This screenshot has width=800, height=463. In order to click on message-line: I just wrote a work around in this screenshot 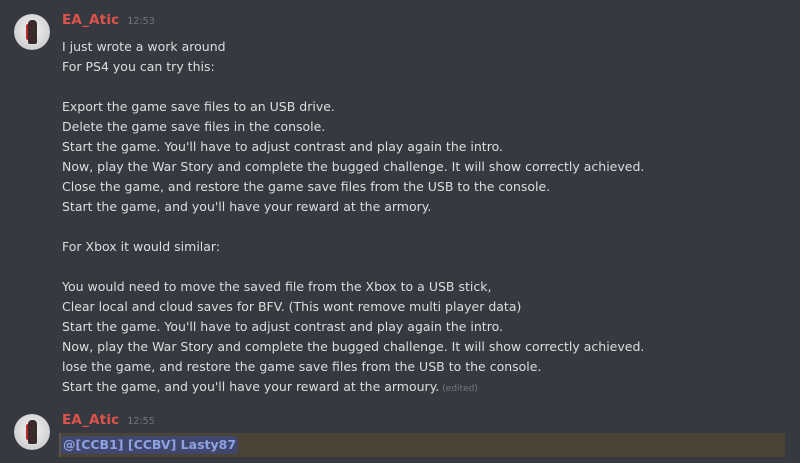, I will do `click(144, 46)`.